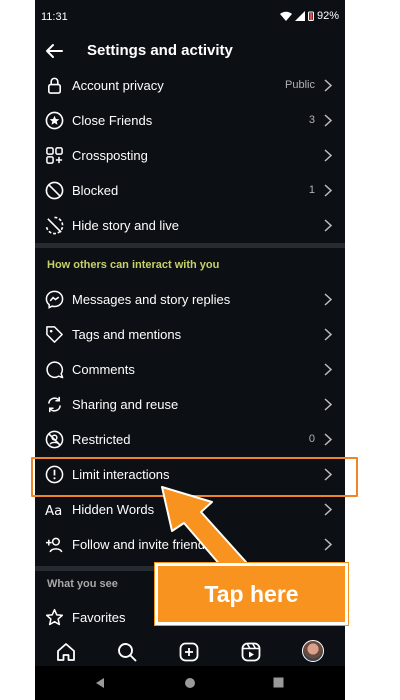 The height and width of the screenshot is (700, 400). What do you see at coordinates (190, 225) in the screenshot?
I see `row-hide-story: Hide story and live` at bounding box center [190, 225].